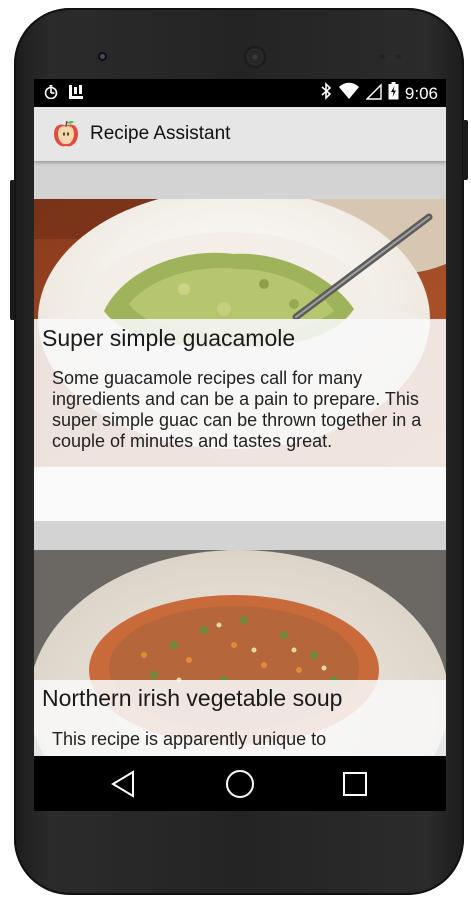 Image resolution: width=471 pixels, height=903 pixels. What do you see at coordinates (355, 784) in the screenshot?
I see `recents-icon` at bounding box center [355, 784].